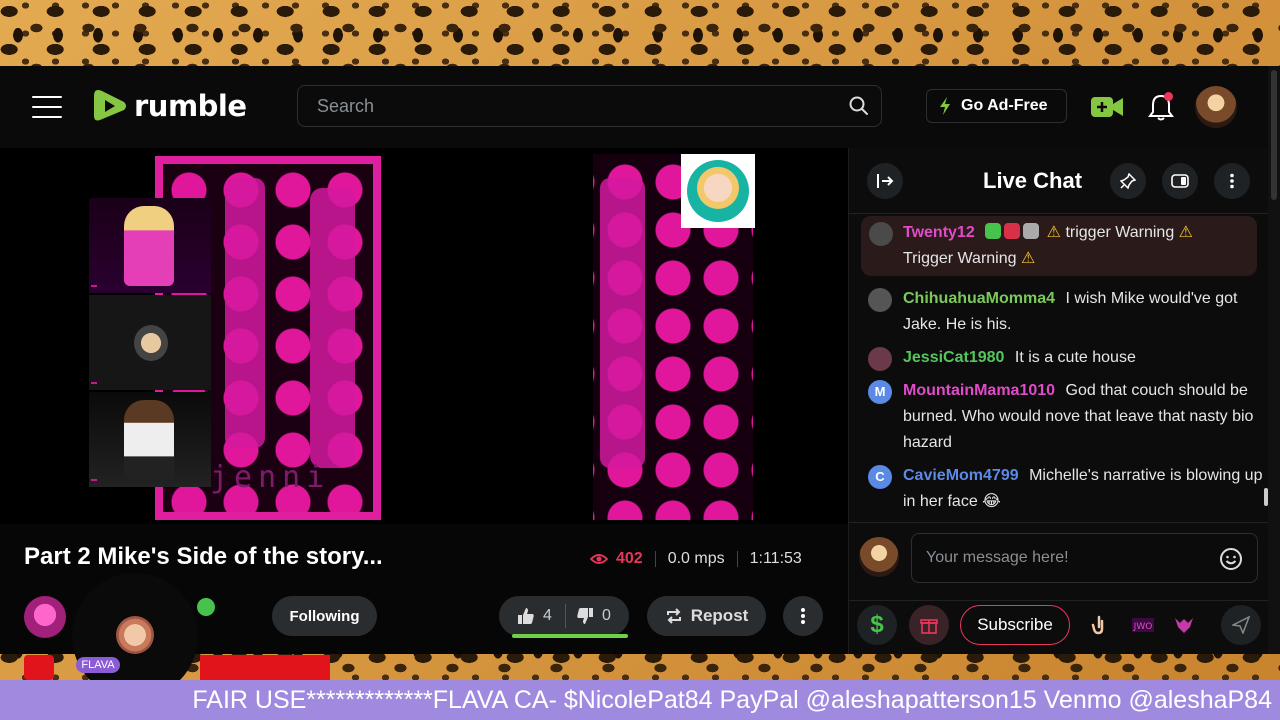  Describe the element at coordinates (98, 665) in the screenshot. I see `guest-label: FLAVA` at that location.